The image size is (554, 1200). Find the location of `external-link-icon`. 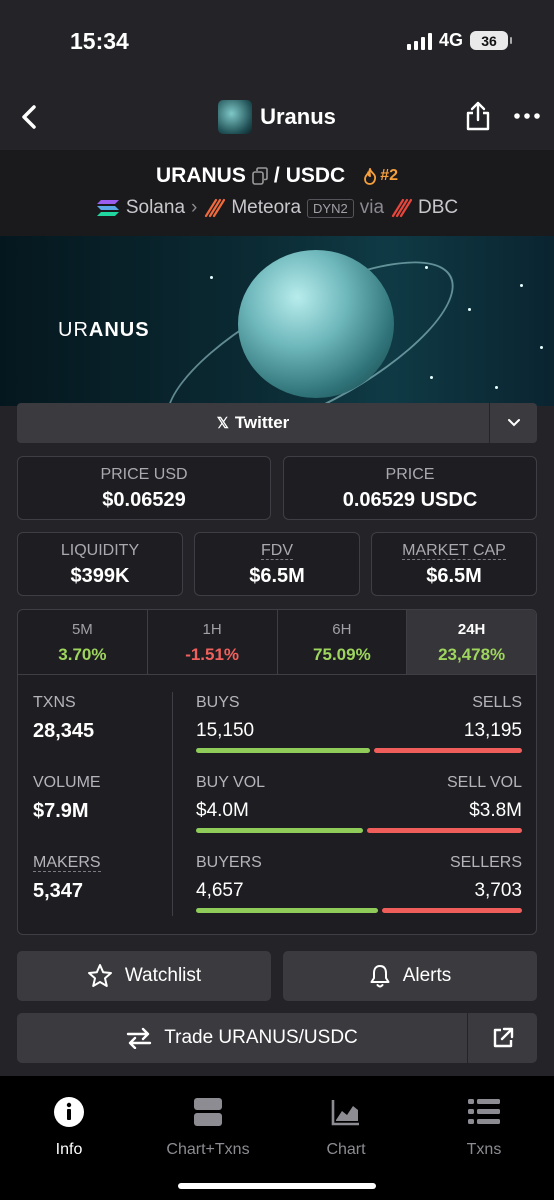

external-link-icon is located at coordinates (503, 1037).